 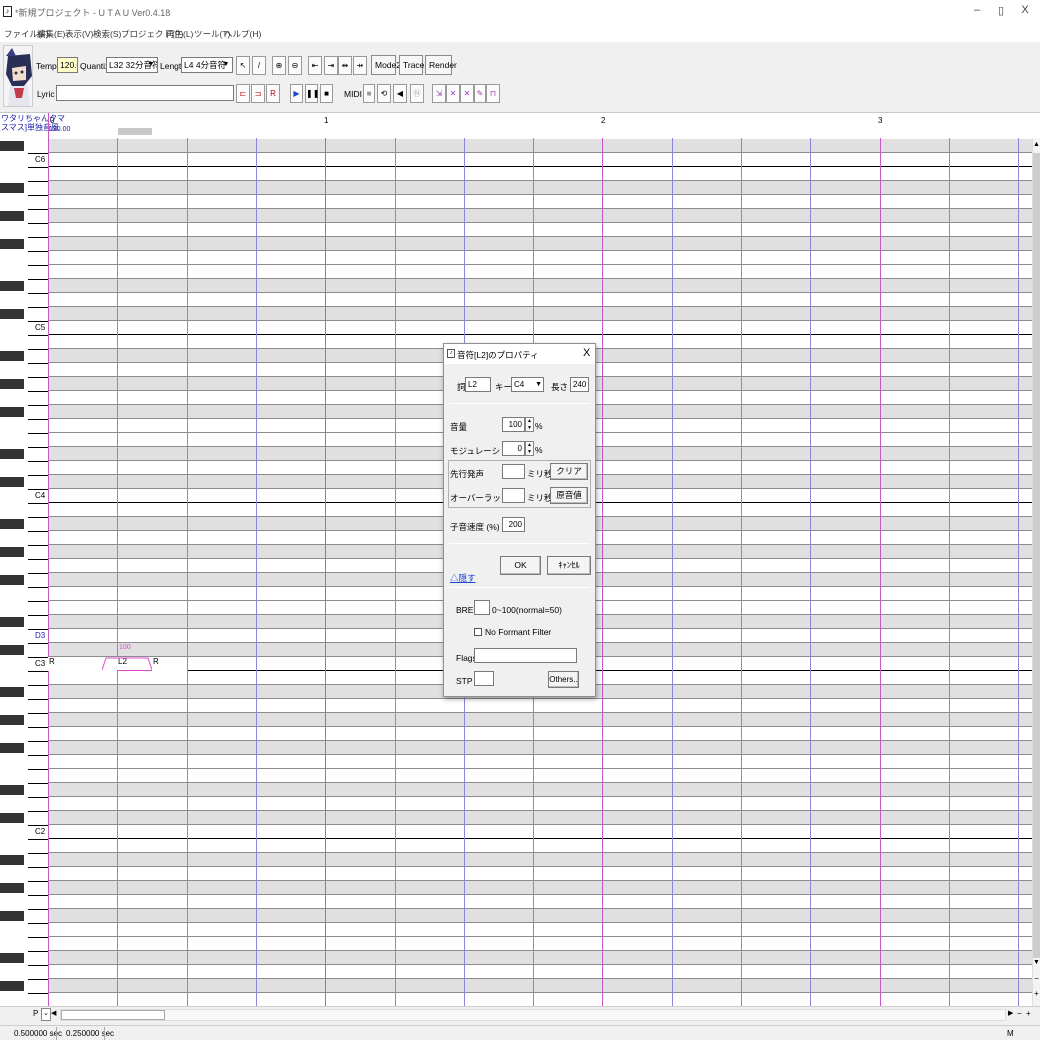 I want to click on horizontal-scrollbar, so click(x=533, y=1015).